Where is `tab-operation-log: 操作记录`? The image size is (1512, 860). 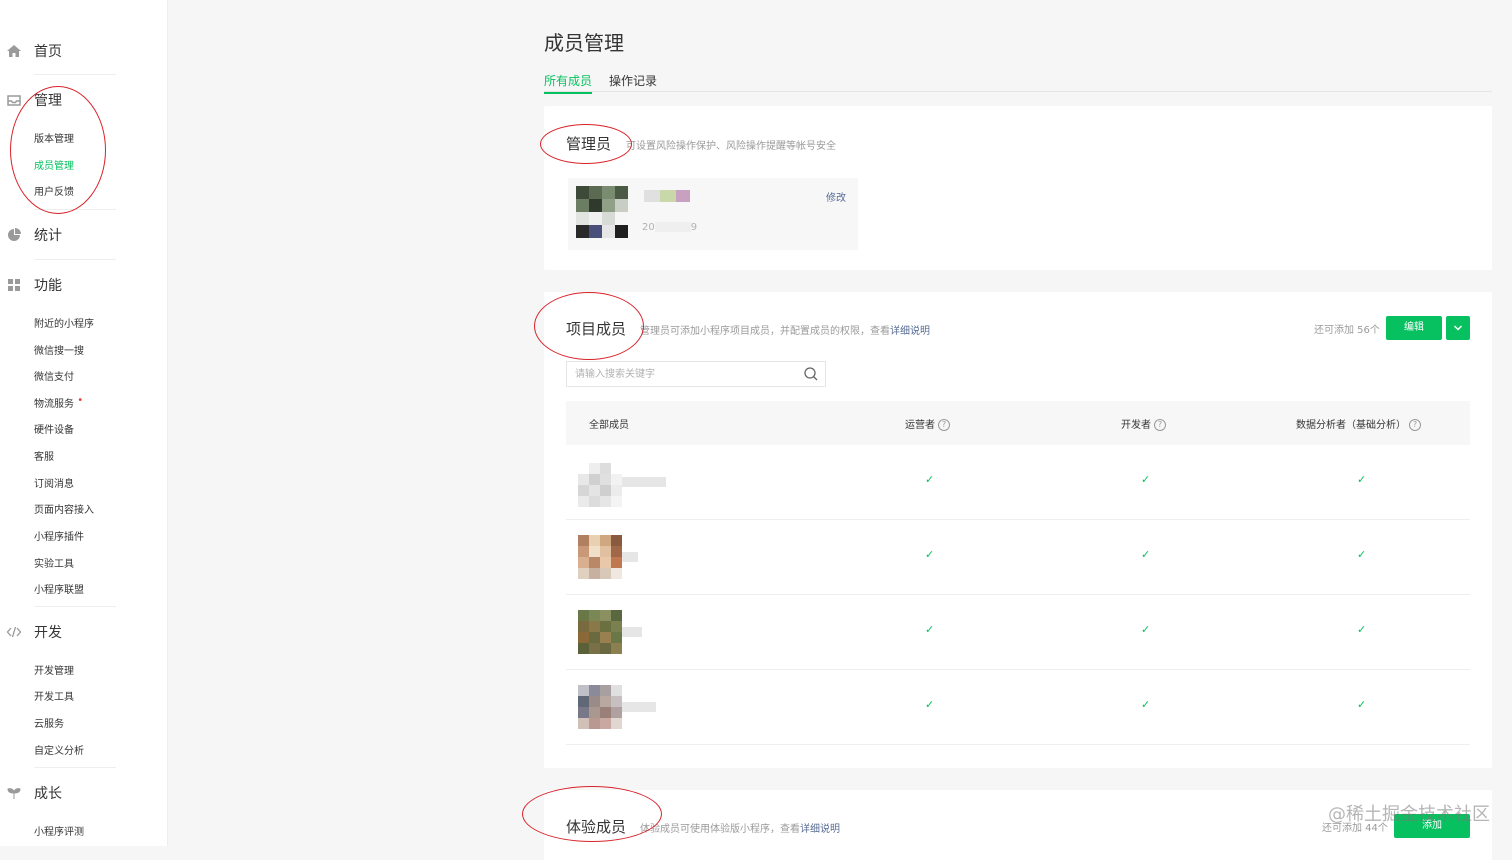
tab-operation-log: 操作记录 is located at coordinates (633, 80).